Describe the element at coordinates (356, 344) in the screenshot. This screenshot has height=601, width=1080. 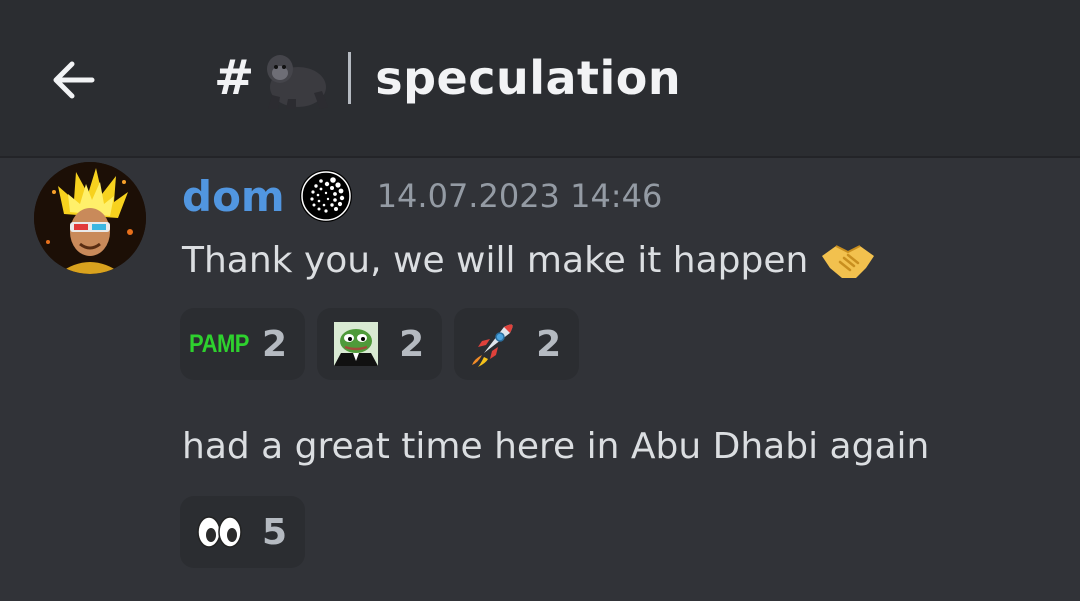
I see `pepe-suit-icon` at that location.